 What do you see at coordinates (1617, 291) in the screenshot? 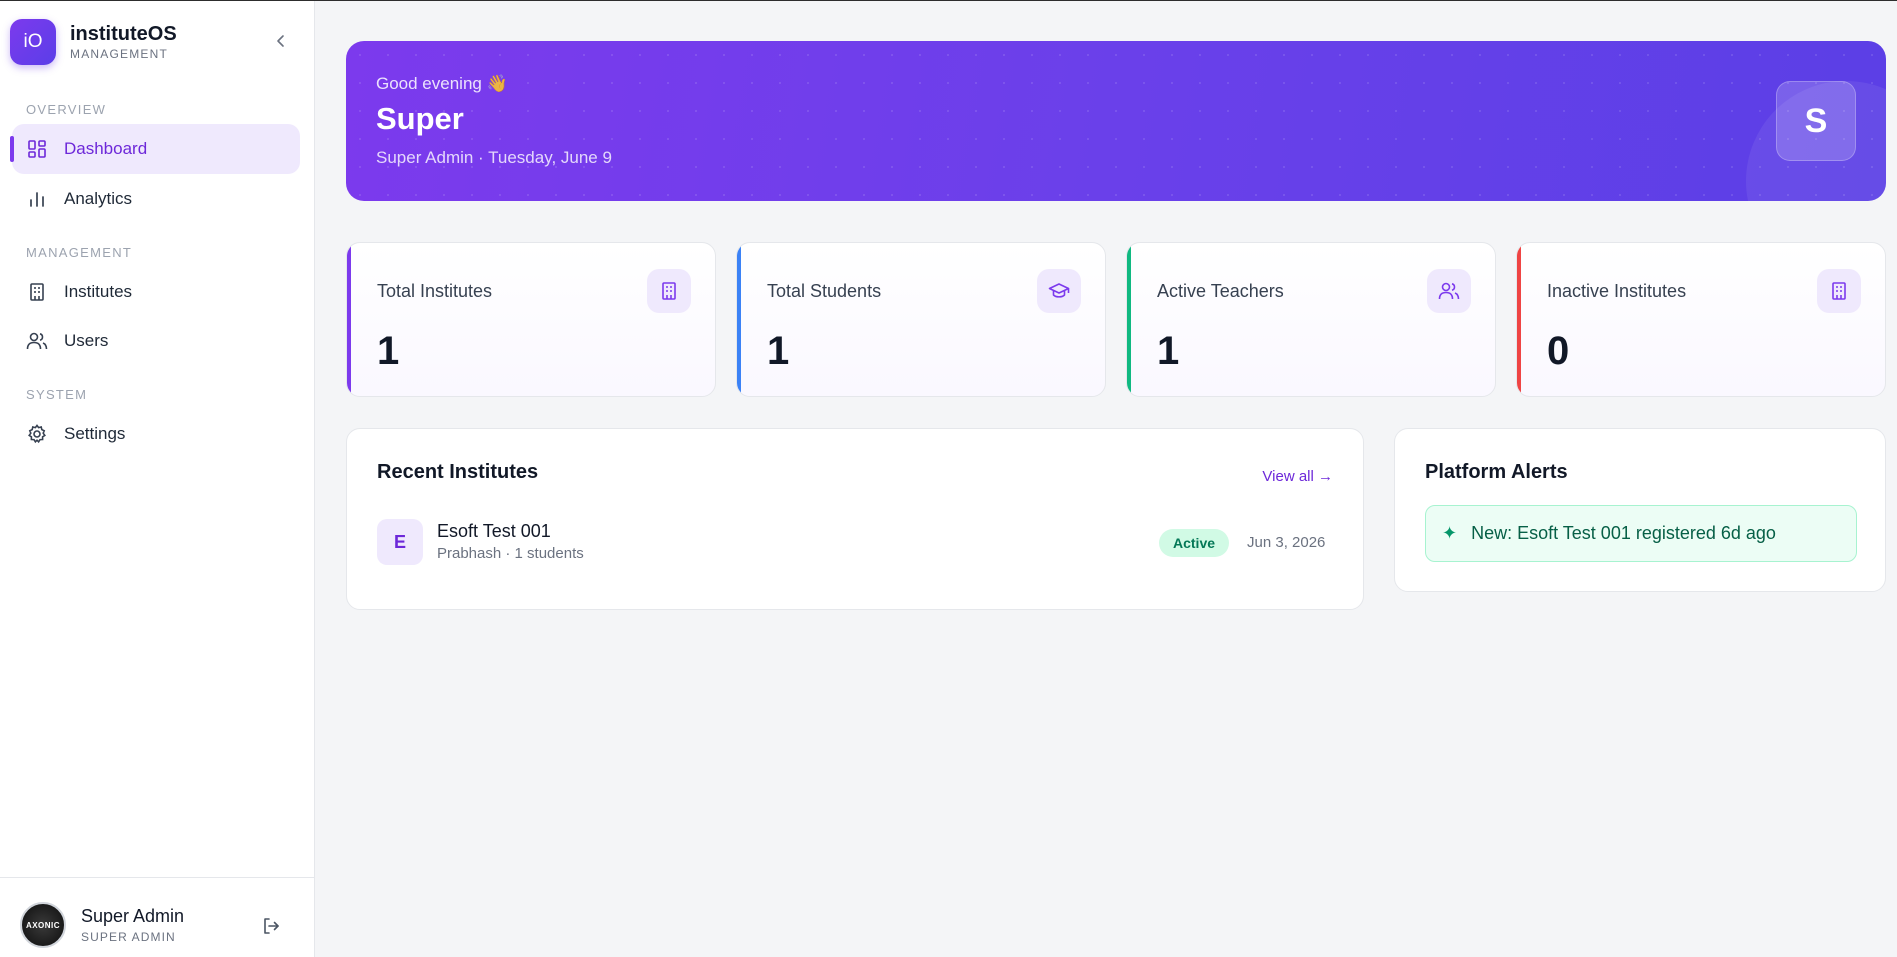
I see `stat-label: Inactive Institutes` at bounding box center [1617, 291].